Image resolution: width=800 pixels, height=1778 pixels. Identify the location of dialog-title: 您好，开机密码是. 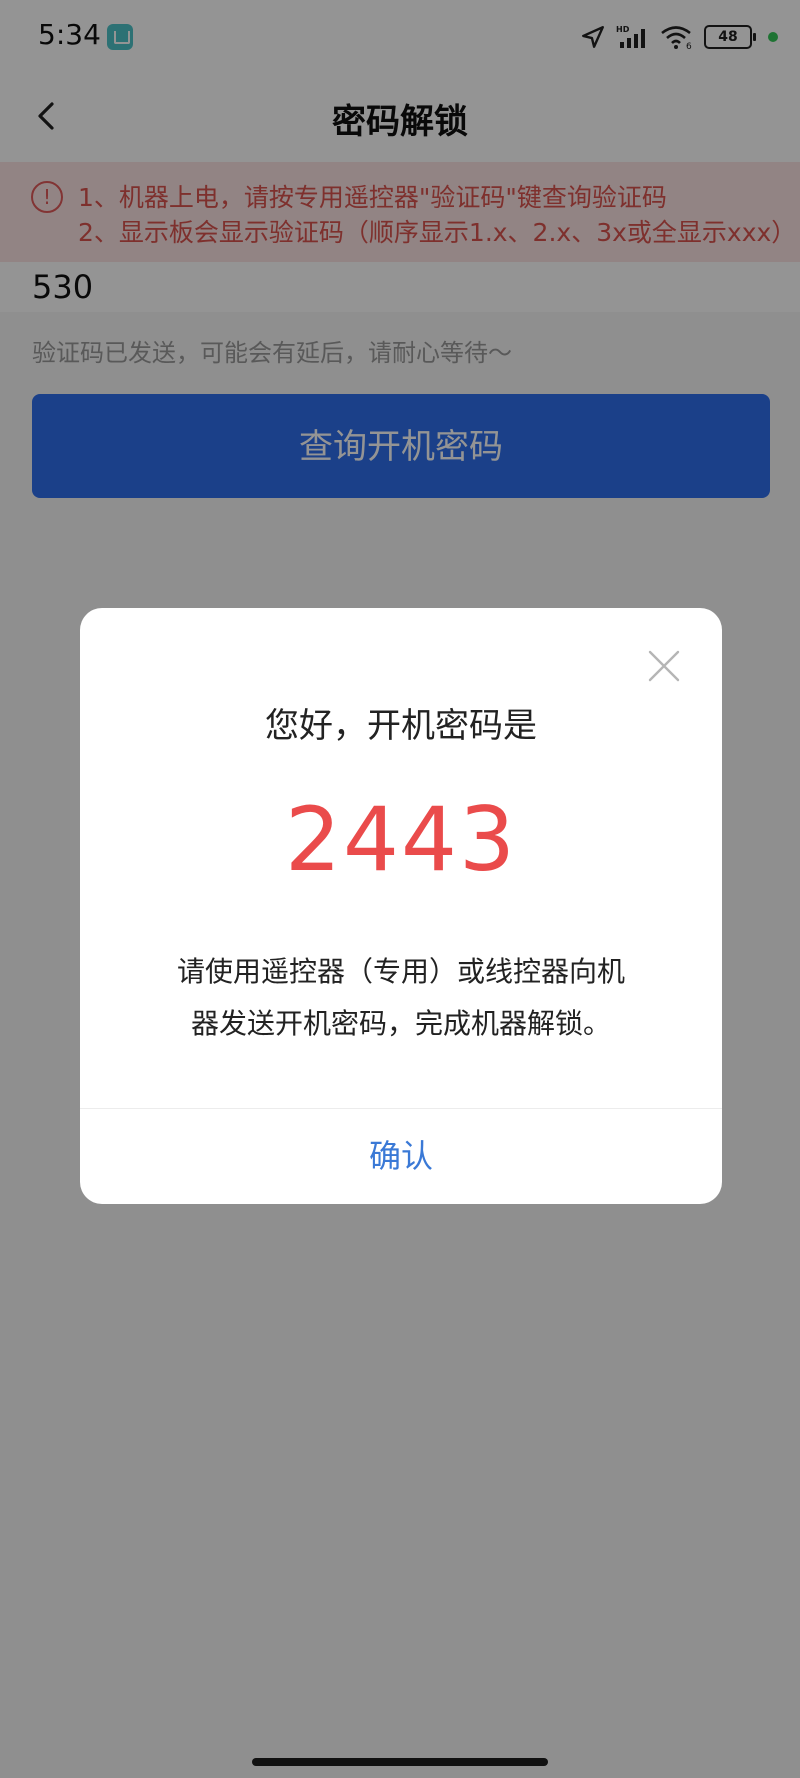
(401, 726).